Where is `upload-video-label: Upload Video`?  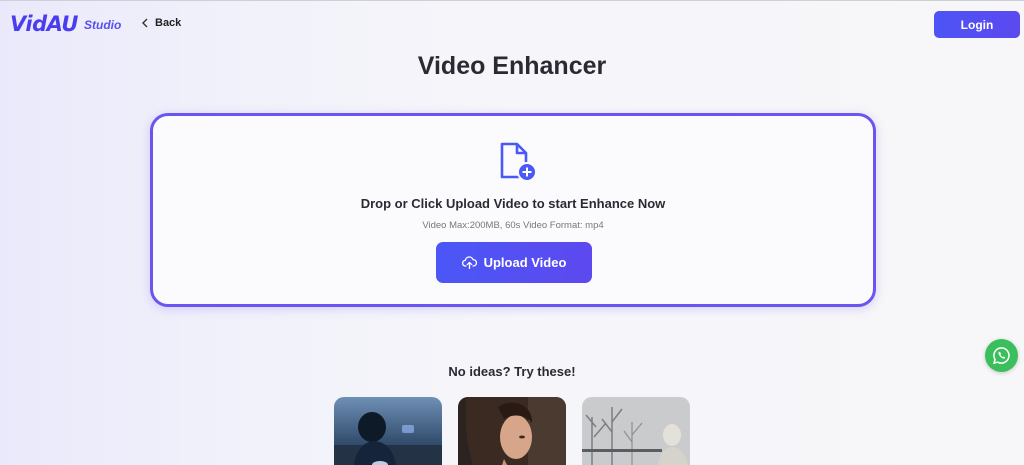 upload-video-label: Upload Video is located at coordinates (525, 262).